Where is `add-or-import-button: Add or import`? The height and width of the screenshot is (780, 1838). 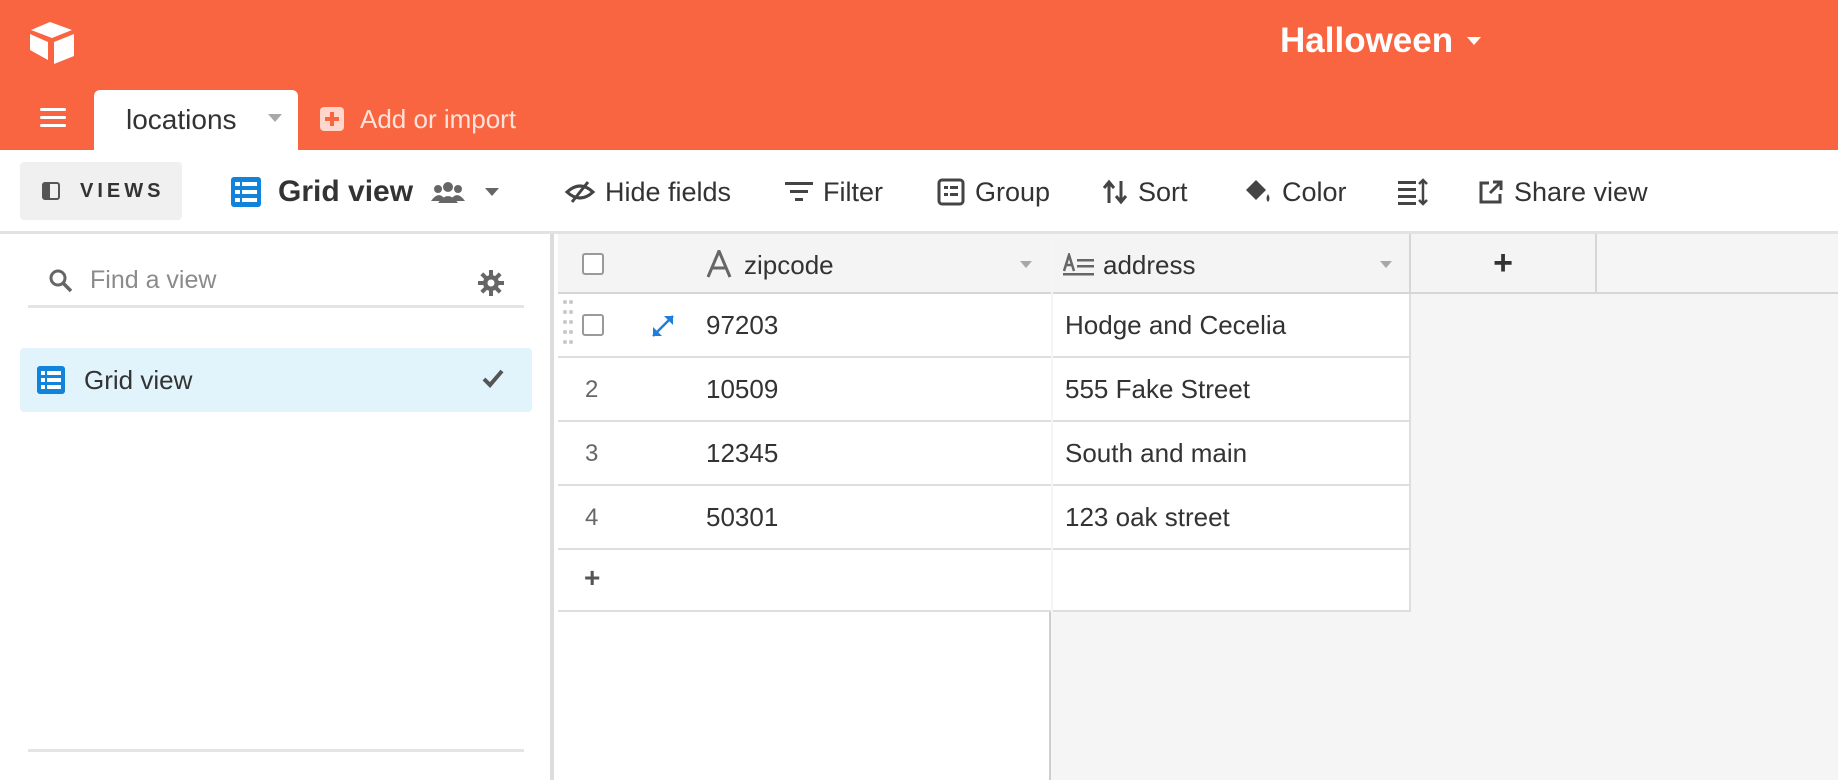 add-or-import-button: Add or import is located at coordinates (418, 119).